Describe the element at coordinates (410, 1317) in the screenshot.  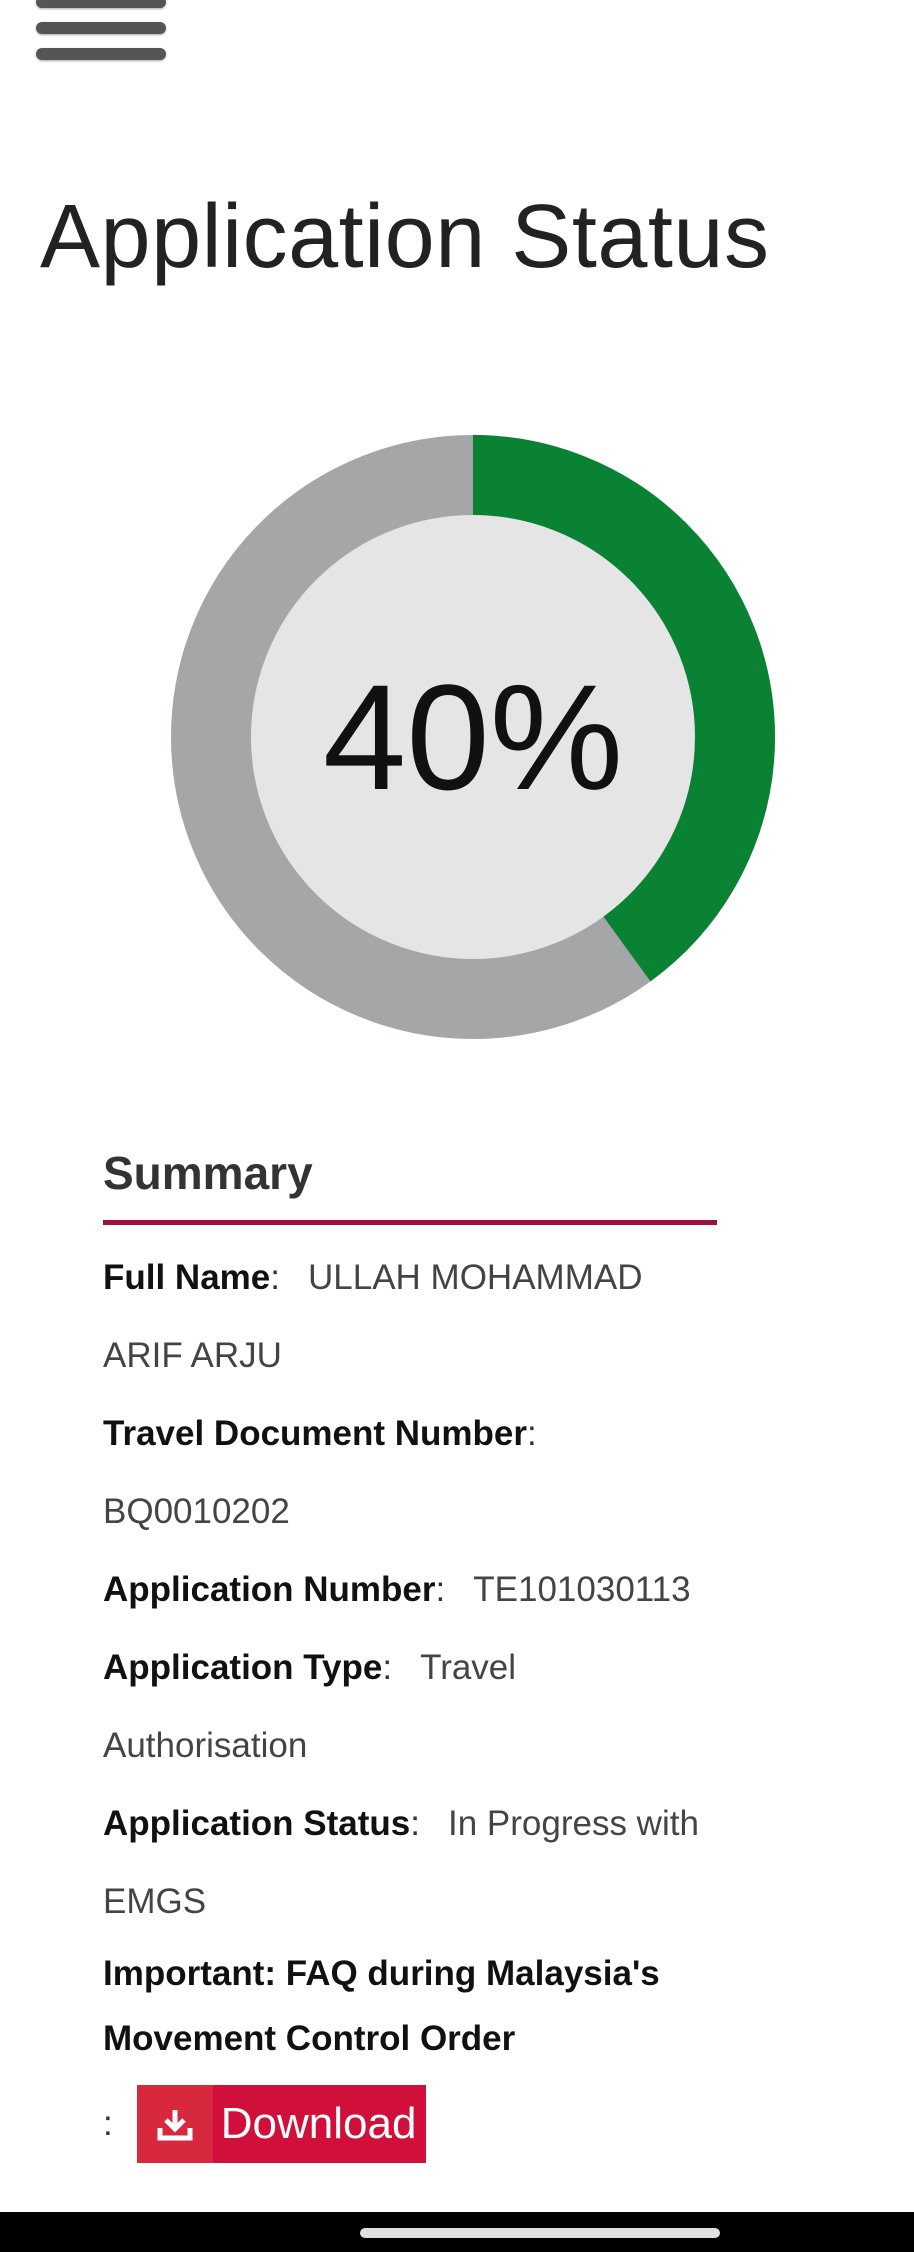
I see `full-name-field: Full Name: ULLAH MOHAMMAD ARIF ARJU` at that location.